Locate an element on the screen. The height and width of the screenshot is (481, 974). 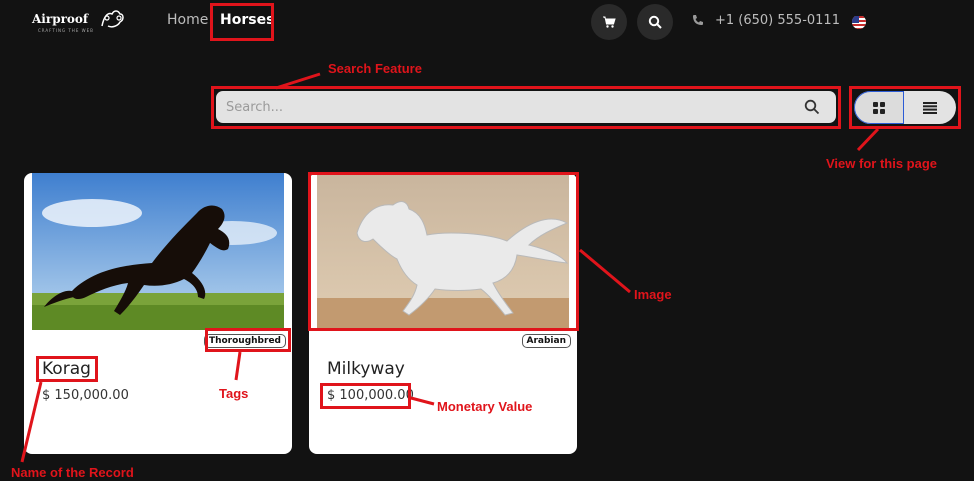
header-search-button is located at coordinates (655, 22).